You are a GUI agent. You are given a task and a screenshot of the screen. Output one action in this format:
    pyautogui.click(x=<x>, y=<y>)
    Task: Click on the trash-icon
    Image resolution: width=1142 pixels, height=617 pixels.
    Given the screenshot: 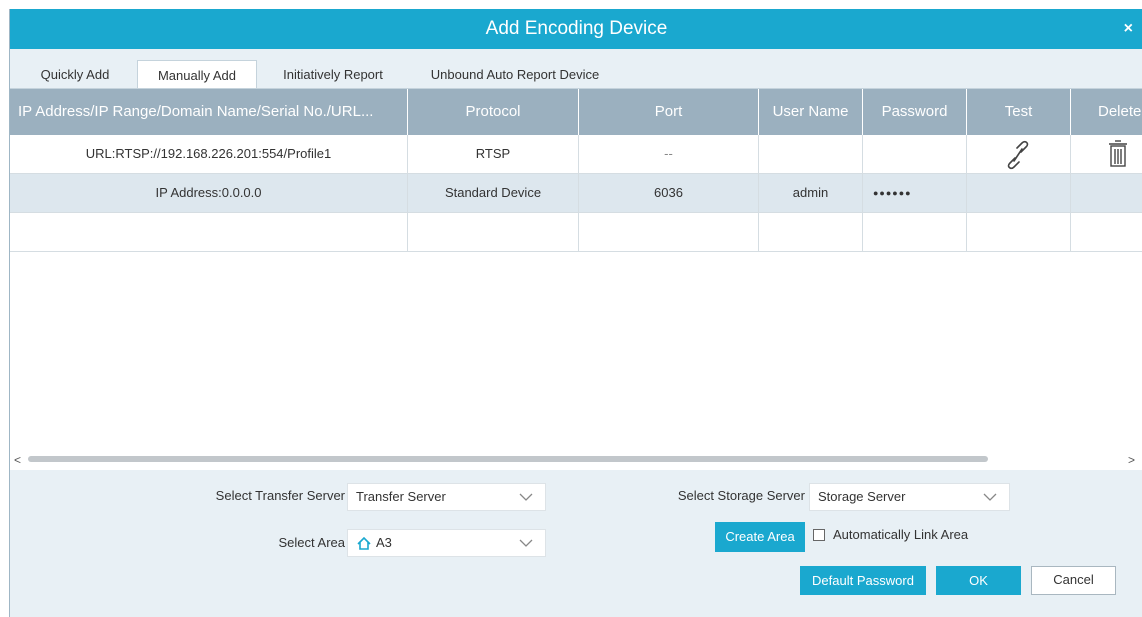 What is the action you would take?
    pyautogui.click(x=1118, y=154)
    